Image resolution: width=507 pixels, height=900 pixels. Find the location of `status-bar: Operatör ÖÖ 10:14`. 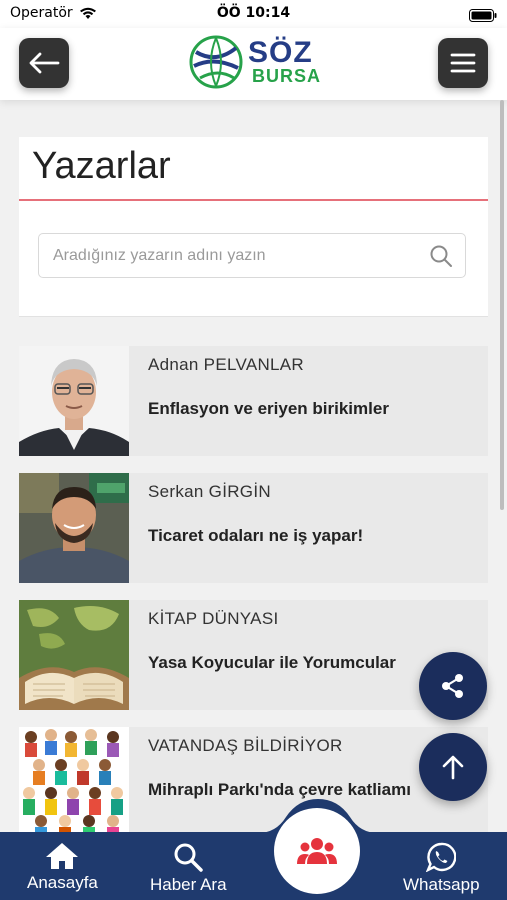

status-bar: Operatör ÖÖ 10:14 is located at coordinates (253, 14).